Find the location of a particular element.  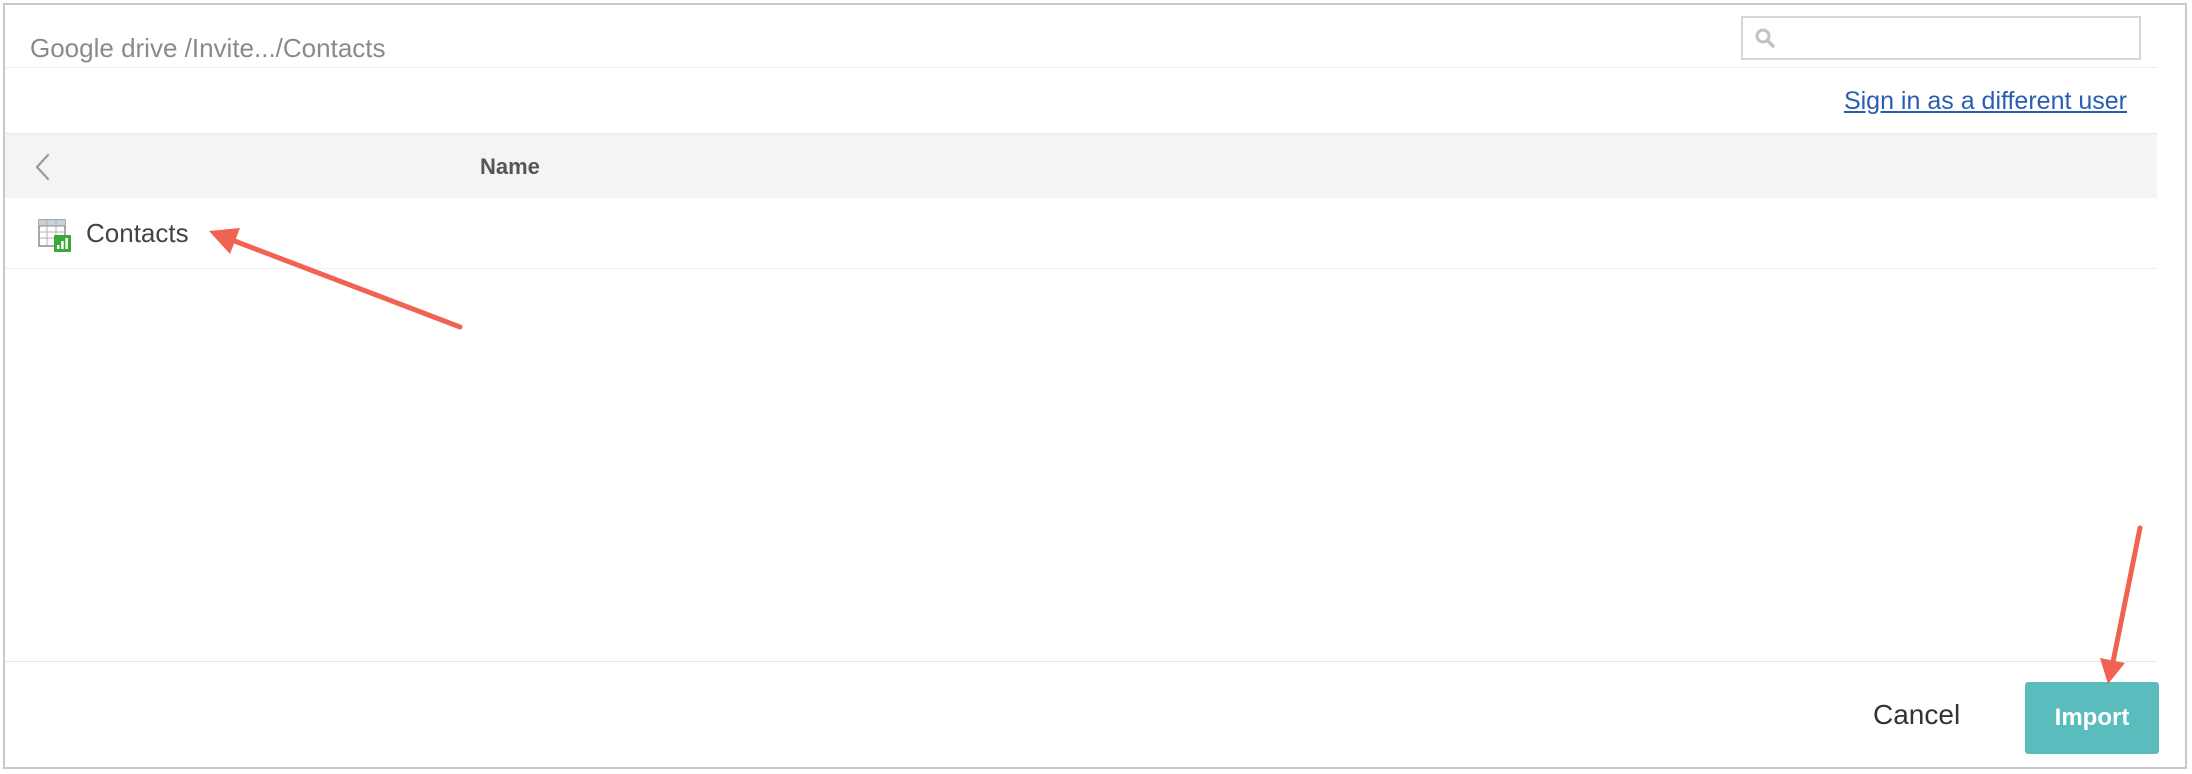

header-divider is located at coordinates (1081, 67).